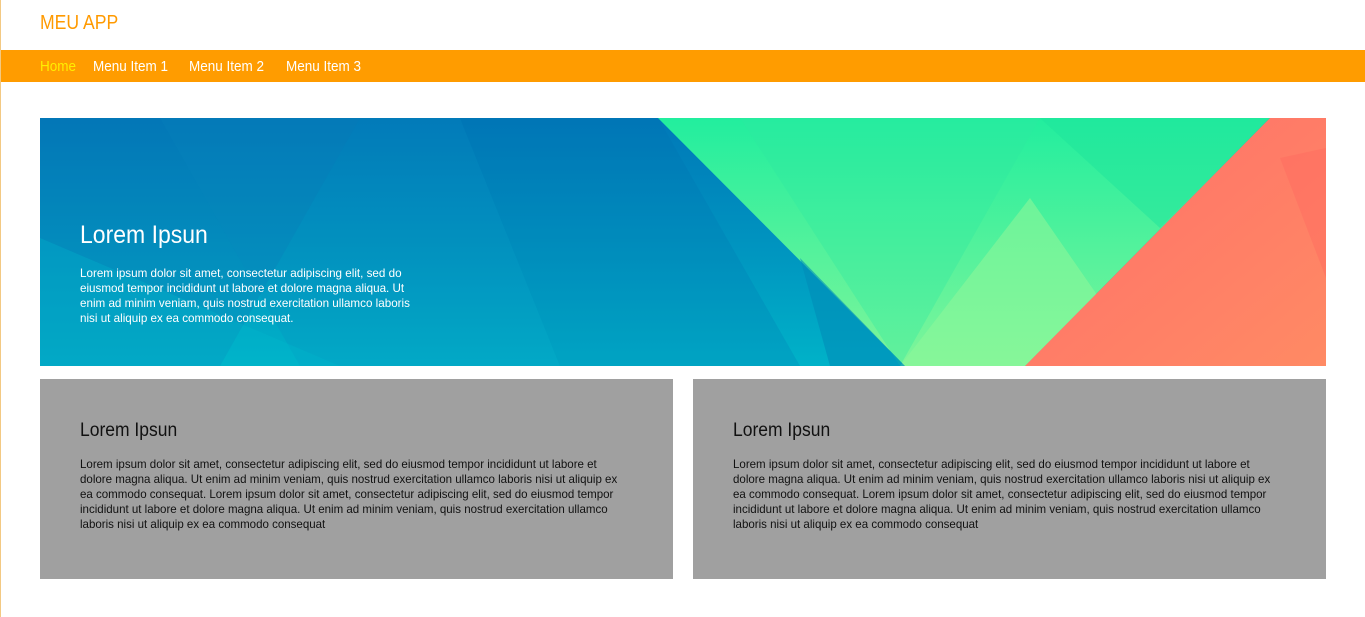 This screenshot has width=1365, height=617. What do you see at coordinates (226, 66) in the screenshot?
I see `nav-item-menu-2: Menu Item 2` at bounding box center [226, 66].